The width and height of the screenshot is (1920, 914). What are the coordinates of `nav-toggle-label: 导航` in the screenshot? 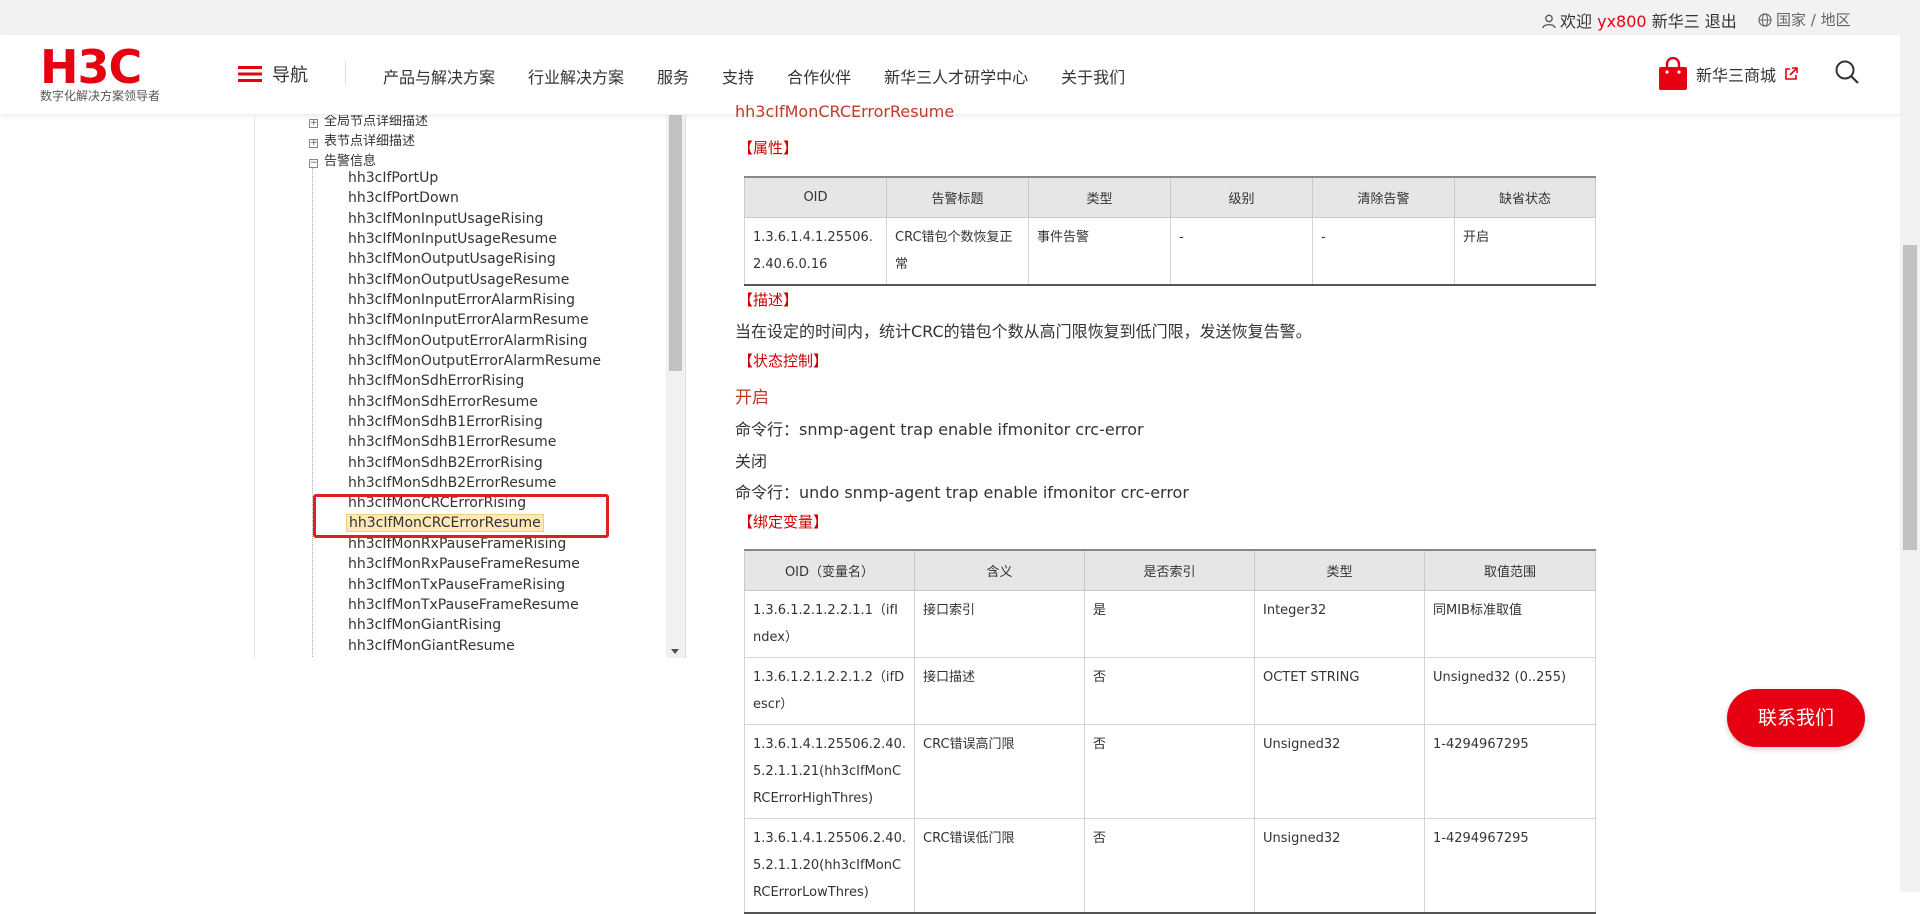 It's located at (290, 75).